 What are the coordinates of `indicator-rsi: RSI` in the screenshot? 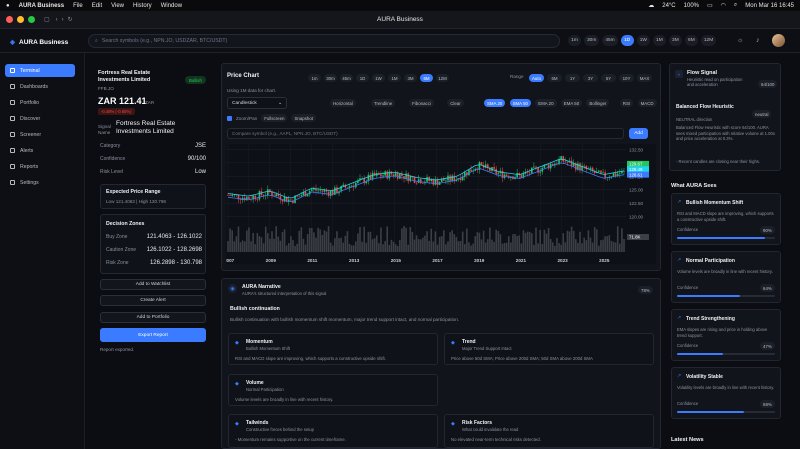 It's located at (626, 103).